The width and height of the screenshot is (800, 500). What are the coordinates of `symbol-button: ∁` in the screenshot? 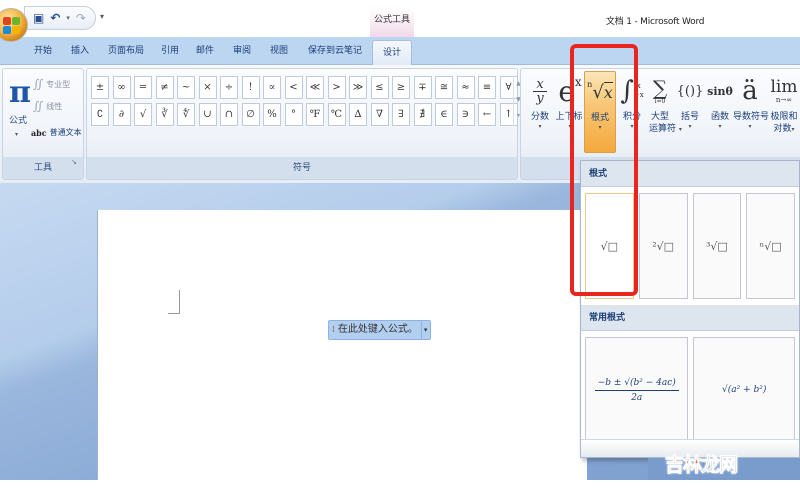 It's located at (100, 114).